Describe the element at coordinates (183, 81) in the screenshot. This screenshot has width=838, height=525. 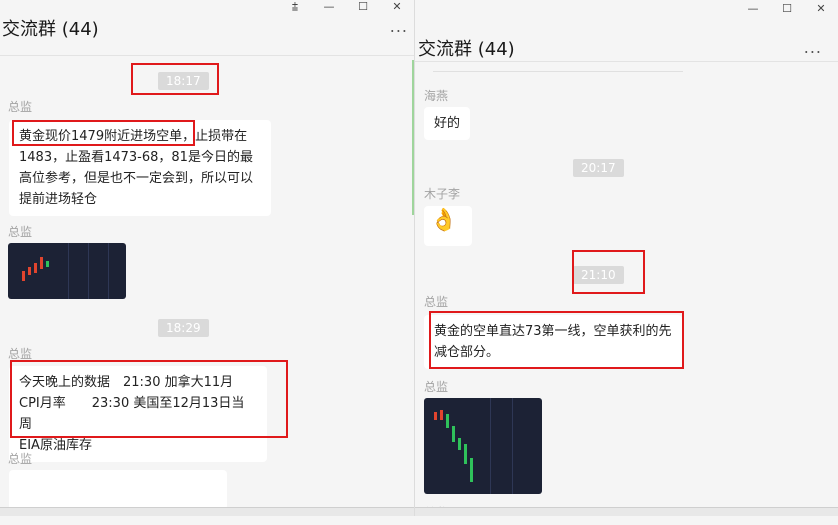
I see `timestamp: 18:17` at that location.